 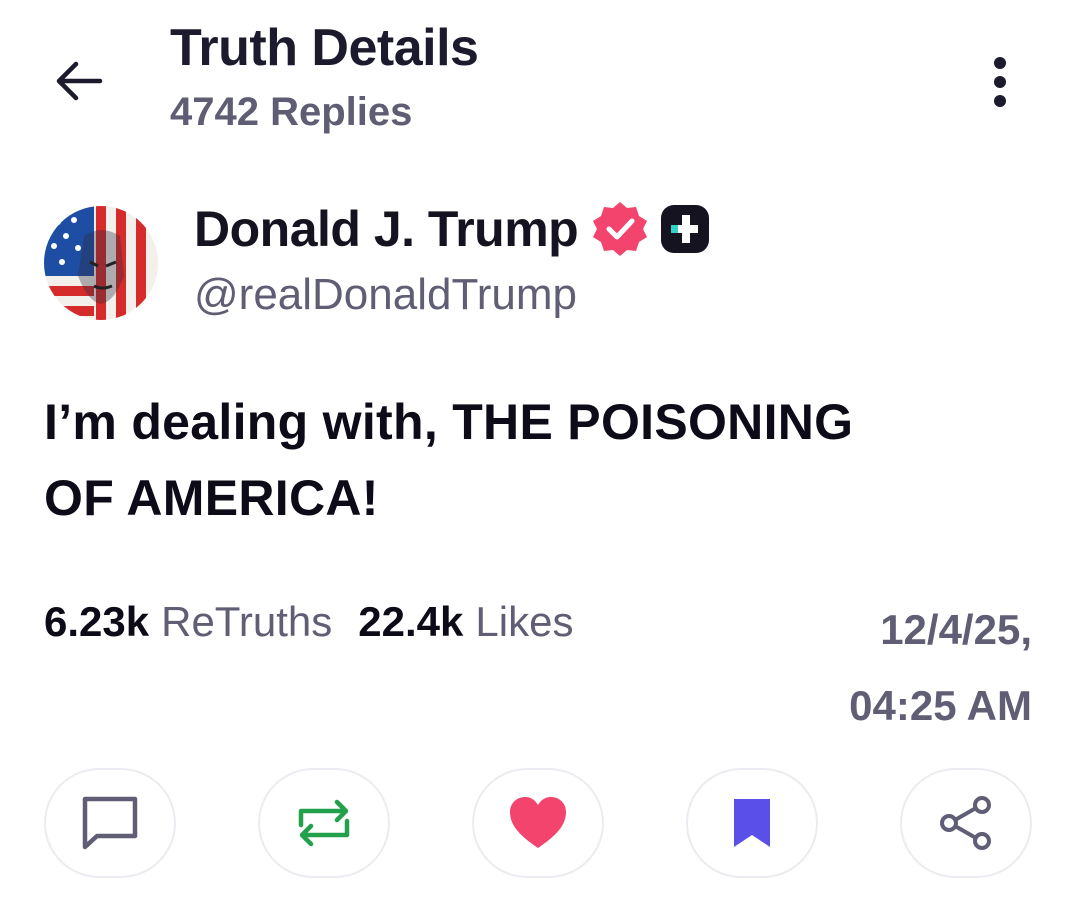 What do you see at coordinates (324, 48) in the screenshot?
I see `page-title: Truth Details` at bounding box center [324, 48].